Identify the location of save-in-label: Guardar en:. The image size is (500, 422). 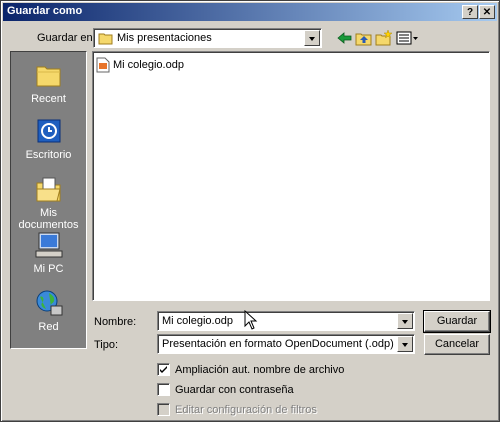
(66, 38).